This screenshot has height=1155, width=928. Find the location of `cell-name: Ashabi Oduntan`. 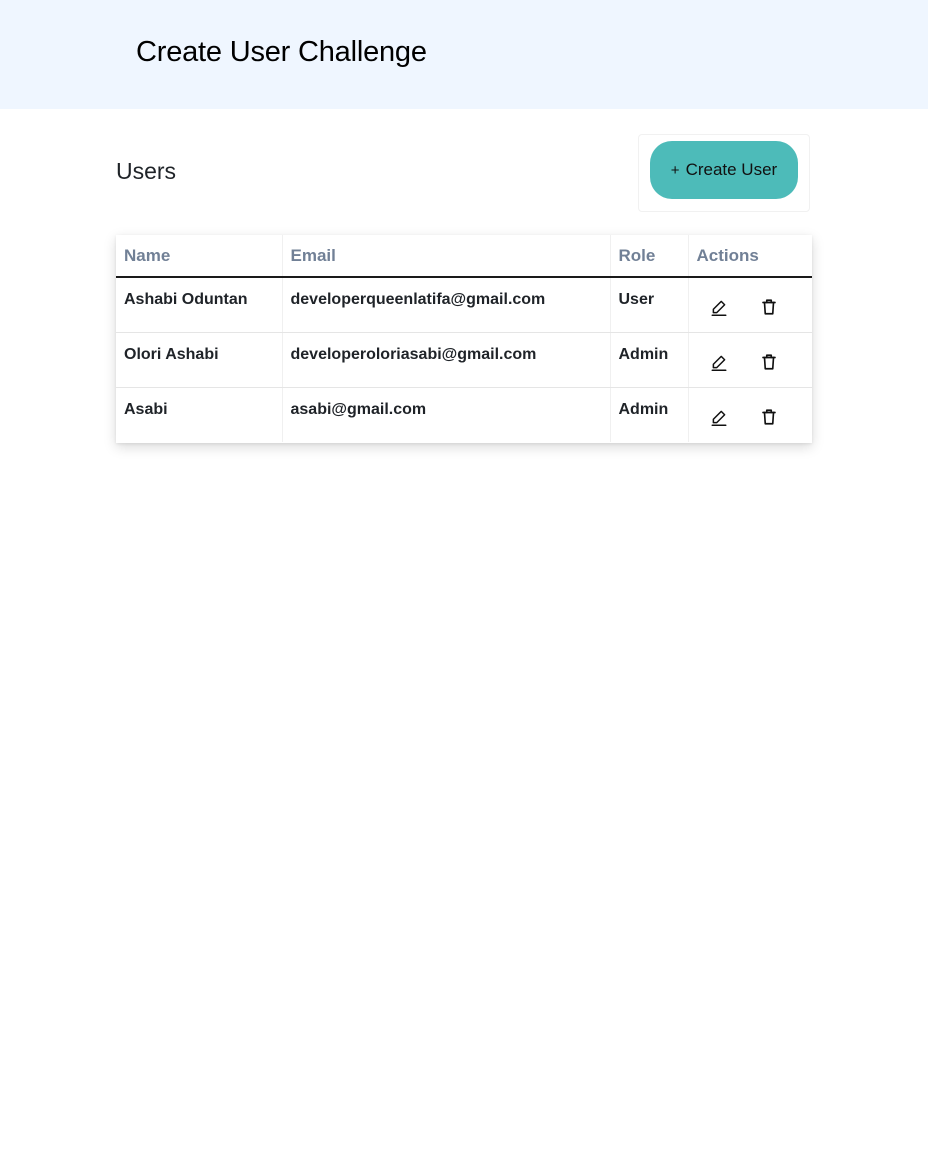

cell-name: Ashabi Oduntan is located at coordinates (199, 305).